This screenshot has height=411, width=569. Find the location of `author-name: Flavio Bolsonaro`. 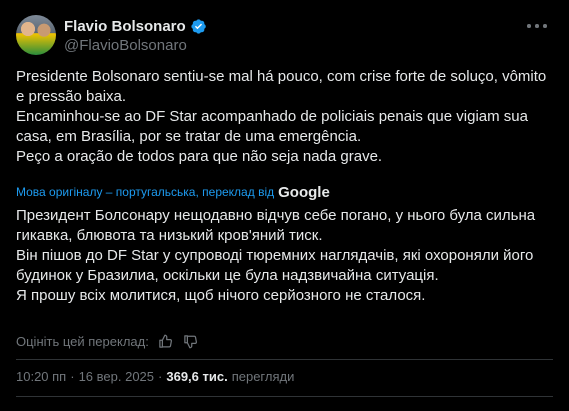

author-name: Flavio Bolsonaro is located at coordinates (125, 26).